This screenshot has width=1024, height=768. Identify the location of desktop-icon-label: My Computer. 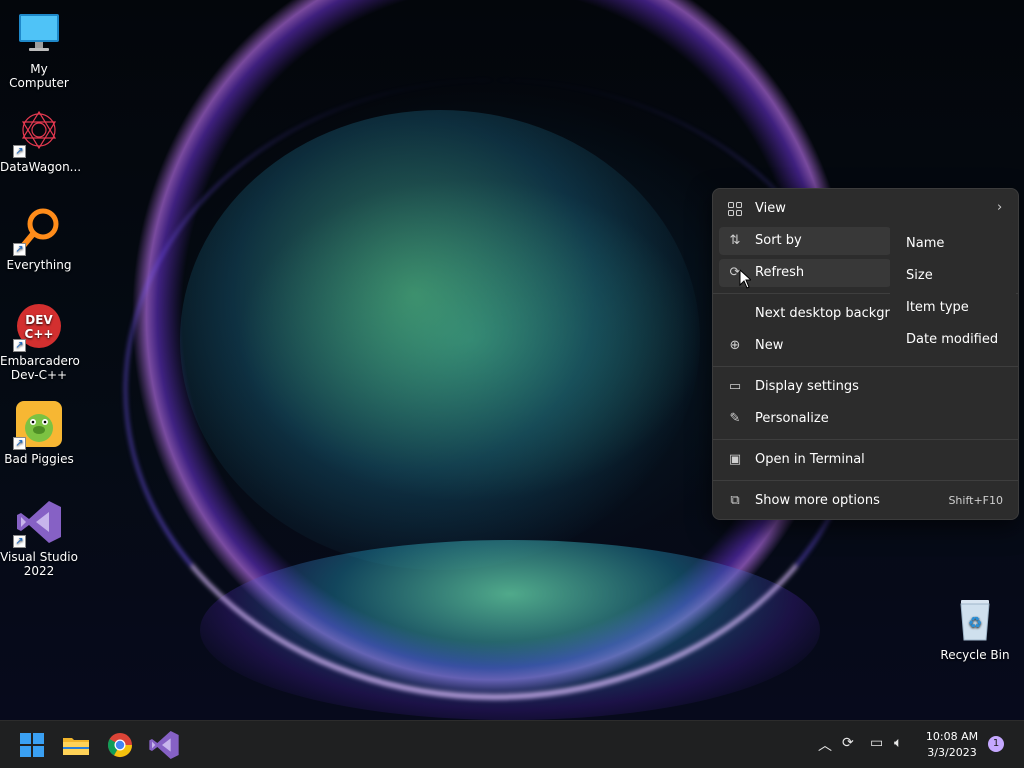
(39, 76).